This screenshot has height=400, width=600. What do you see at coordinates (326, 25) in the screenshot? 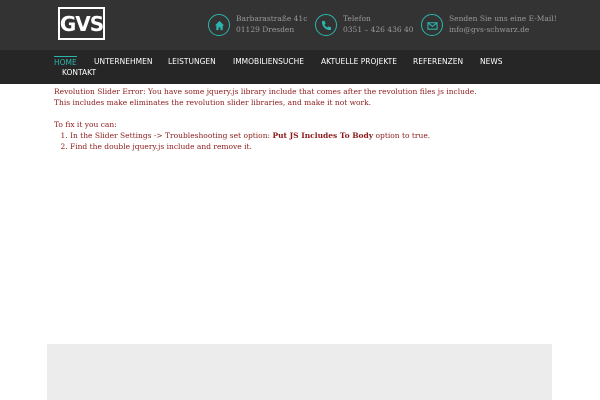
I see `phone-icon` at bounding box center [326, 25].